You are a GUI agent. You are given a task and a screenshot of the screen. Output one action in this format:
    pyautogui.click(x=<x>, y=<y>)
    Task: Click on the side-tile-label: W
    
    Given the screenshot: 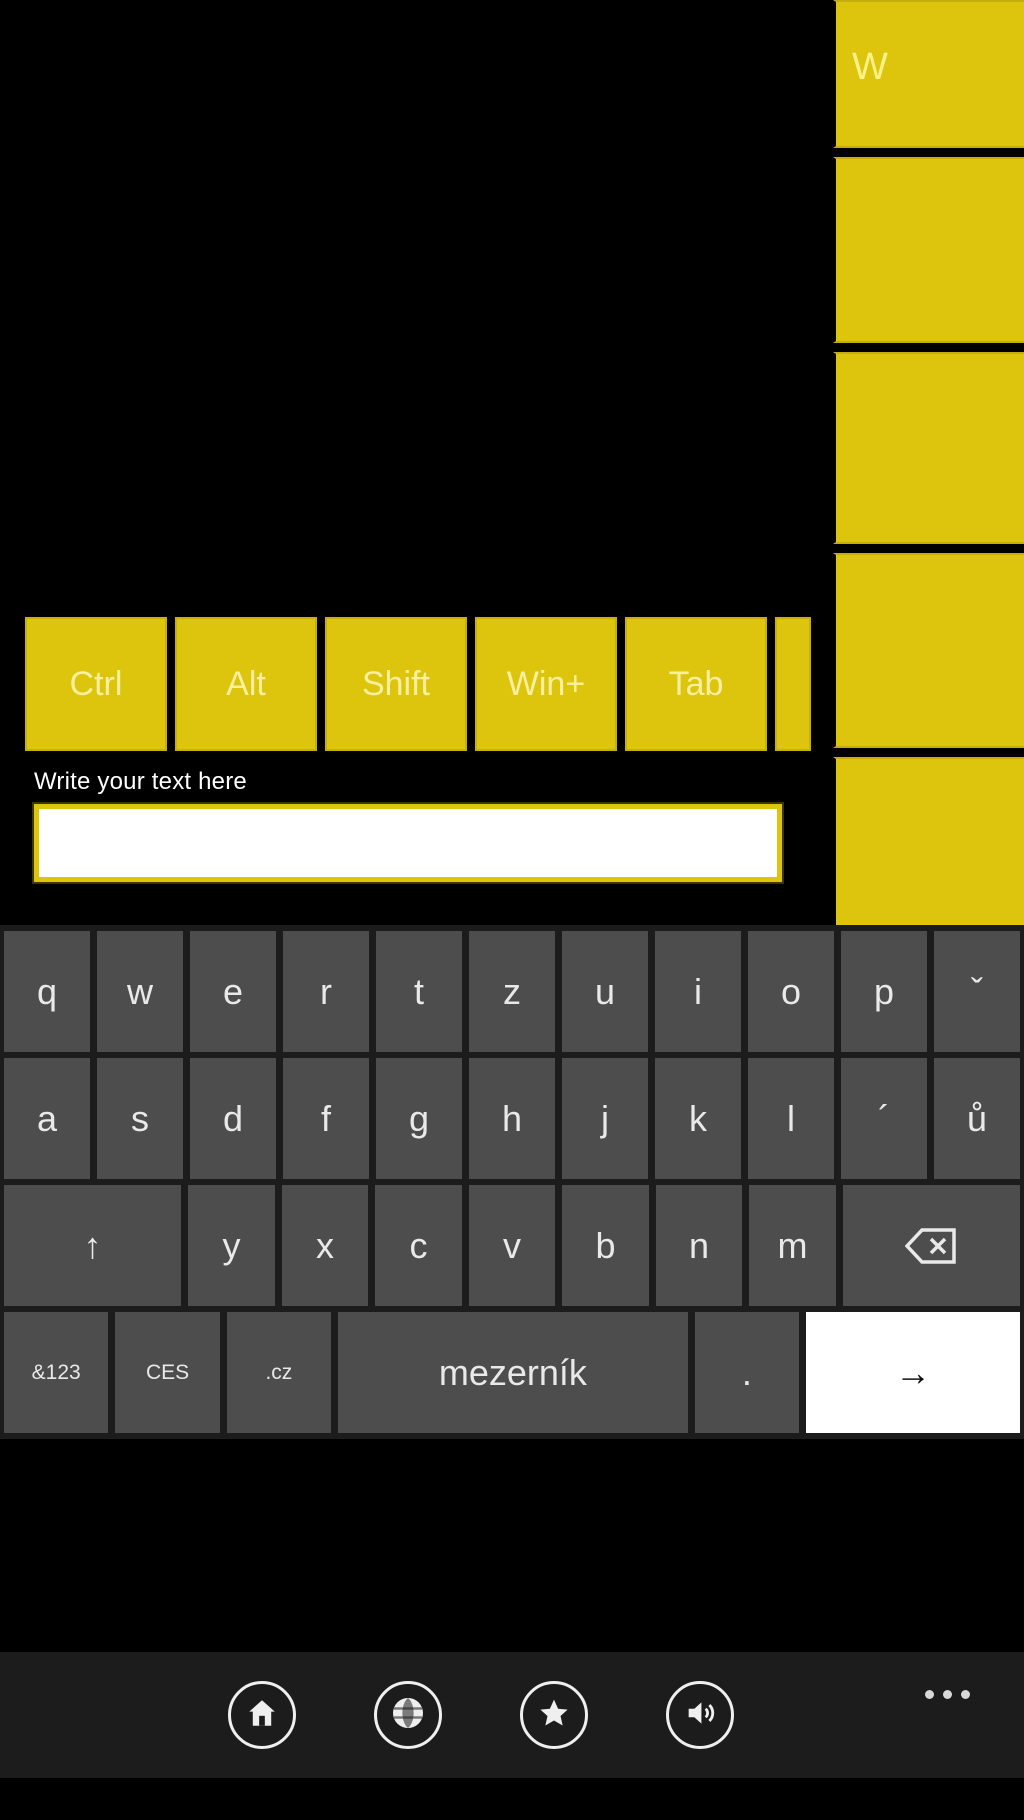 What is the action you would take?
    pyautogui.click(x=870, y=67)
    